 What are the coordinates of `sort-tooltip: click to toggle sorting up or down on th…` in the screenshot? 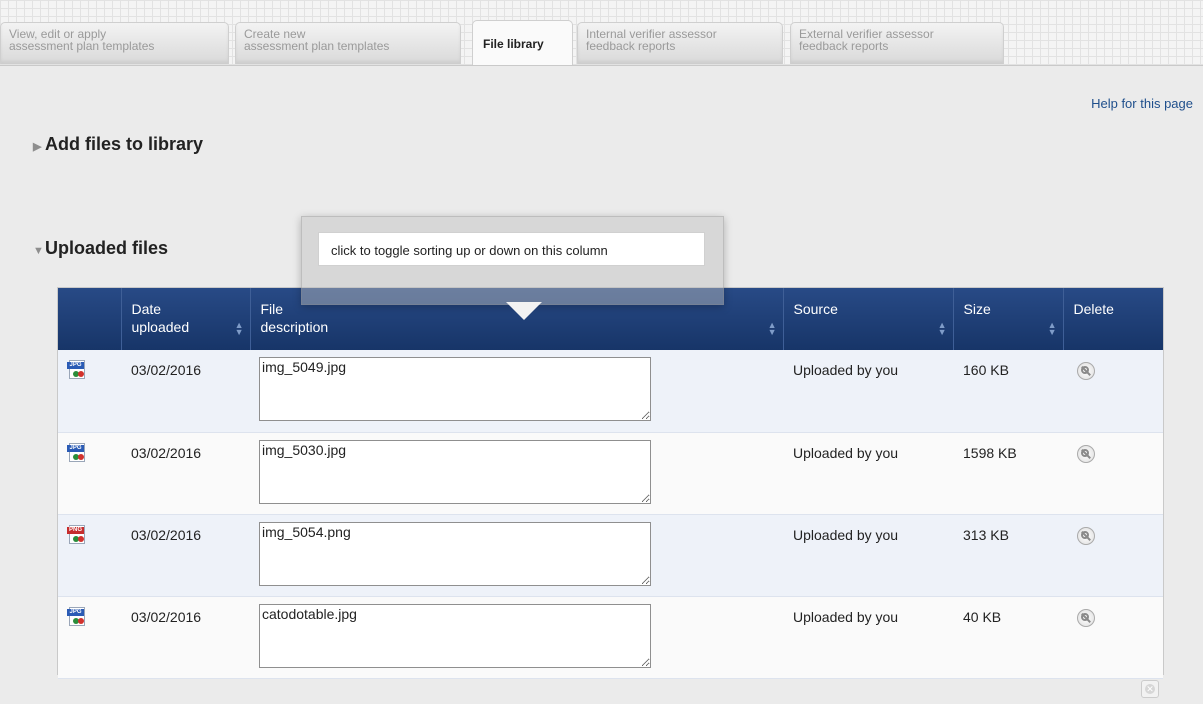 It's located at (511, 249).